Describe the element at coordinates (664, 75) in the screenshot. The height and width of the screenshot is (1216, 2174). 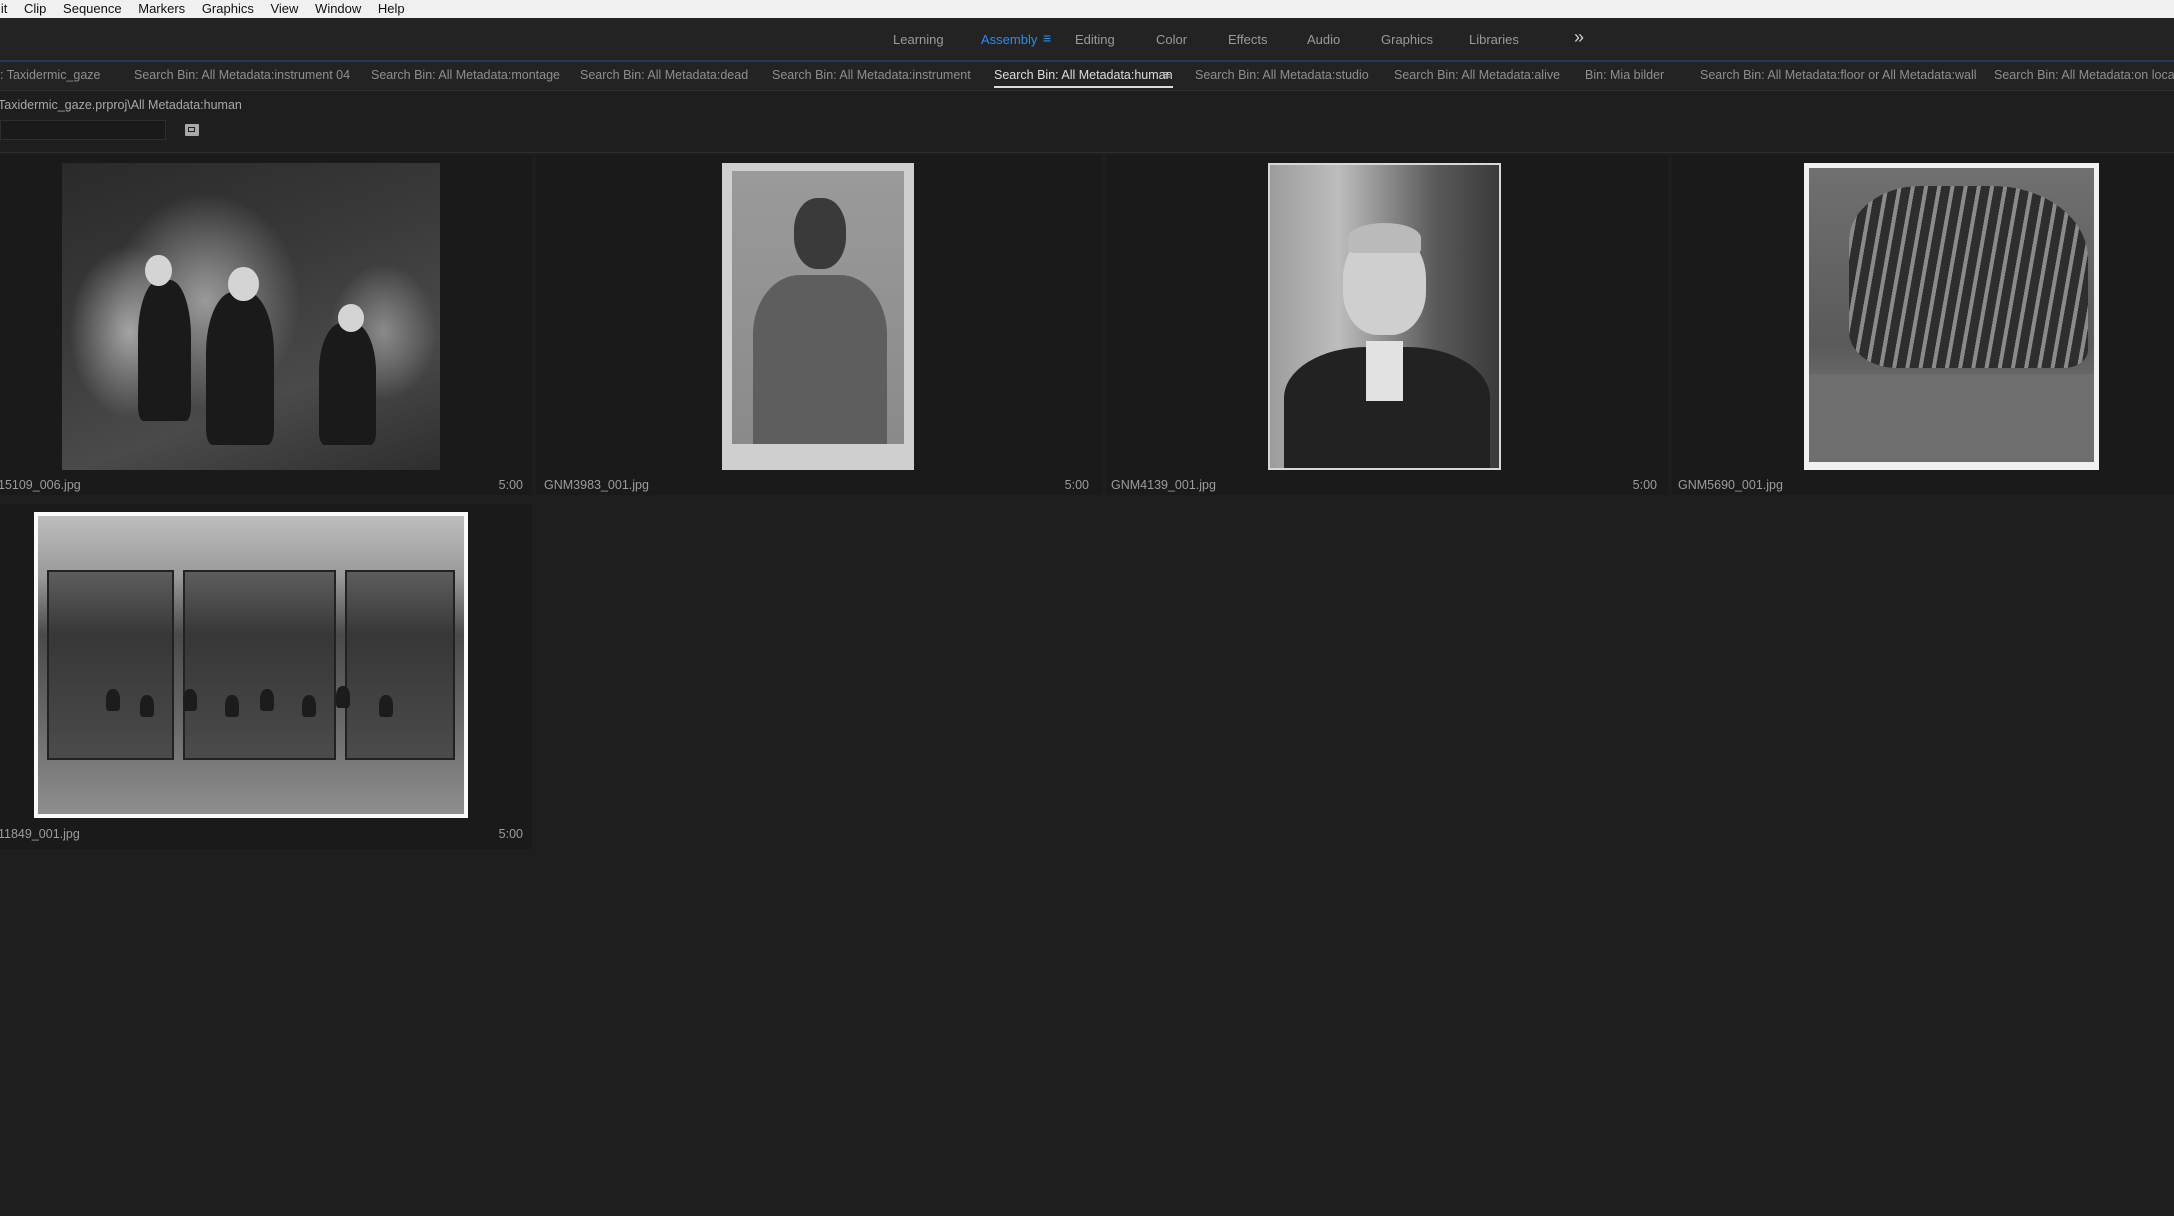
I see `tab-dead: Search Bin: All Metadata:dead` at that location.